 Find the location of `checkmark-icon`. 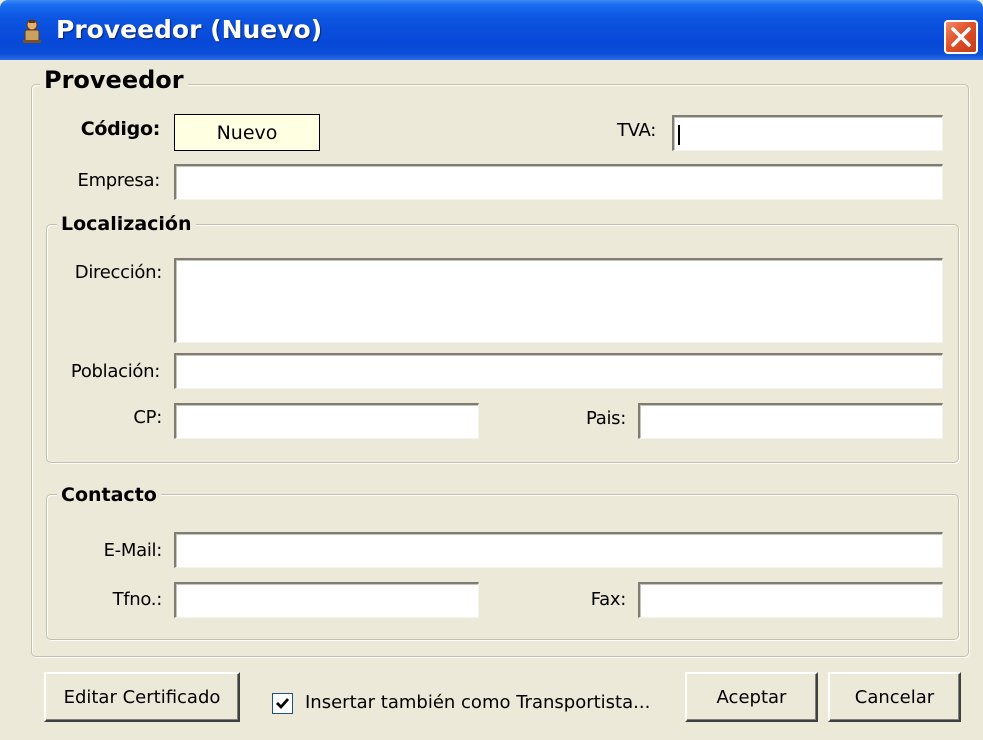

checkmark-icon is located at coordinates (283, 704).